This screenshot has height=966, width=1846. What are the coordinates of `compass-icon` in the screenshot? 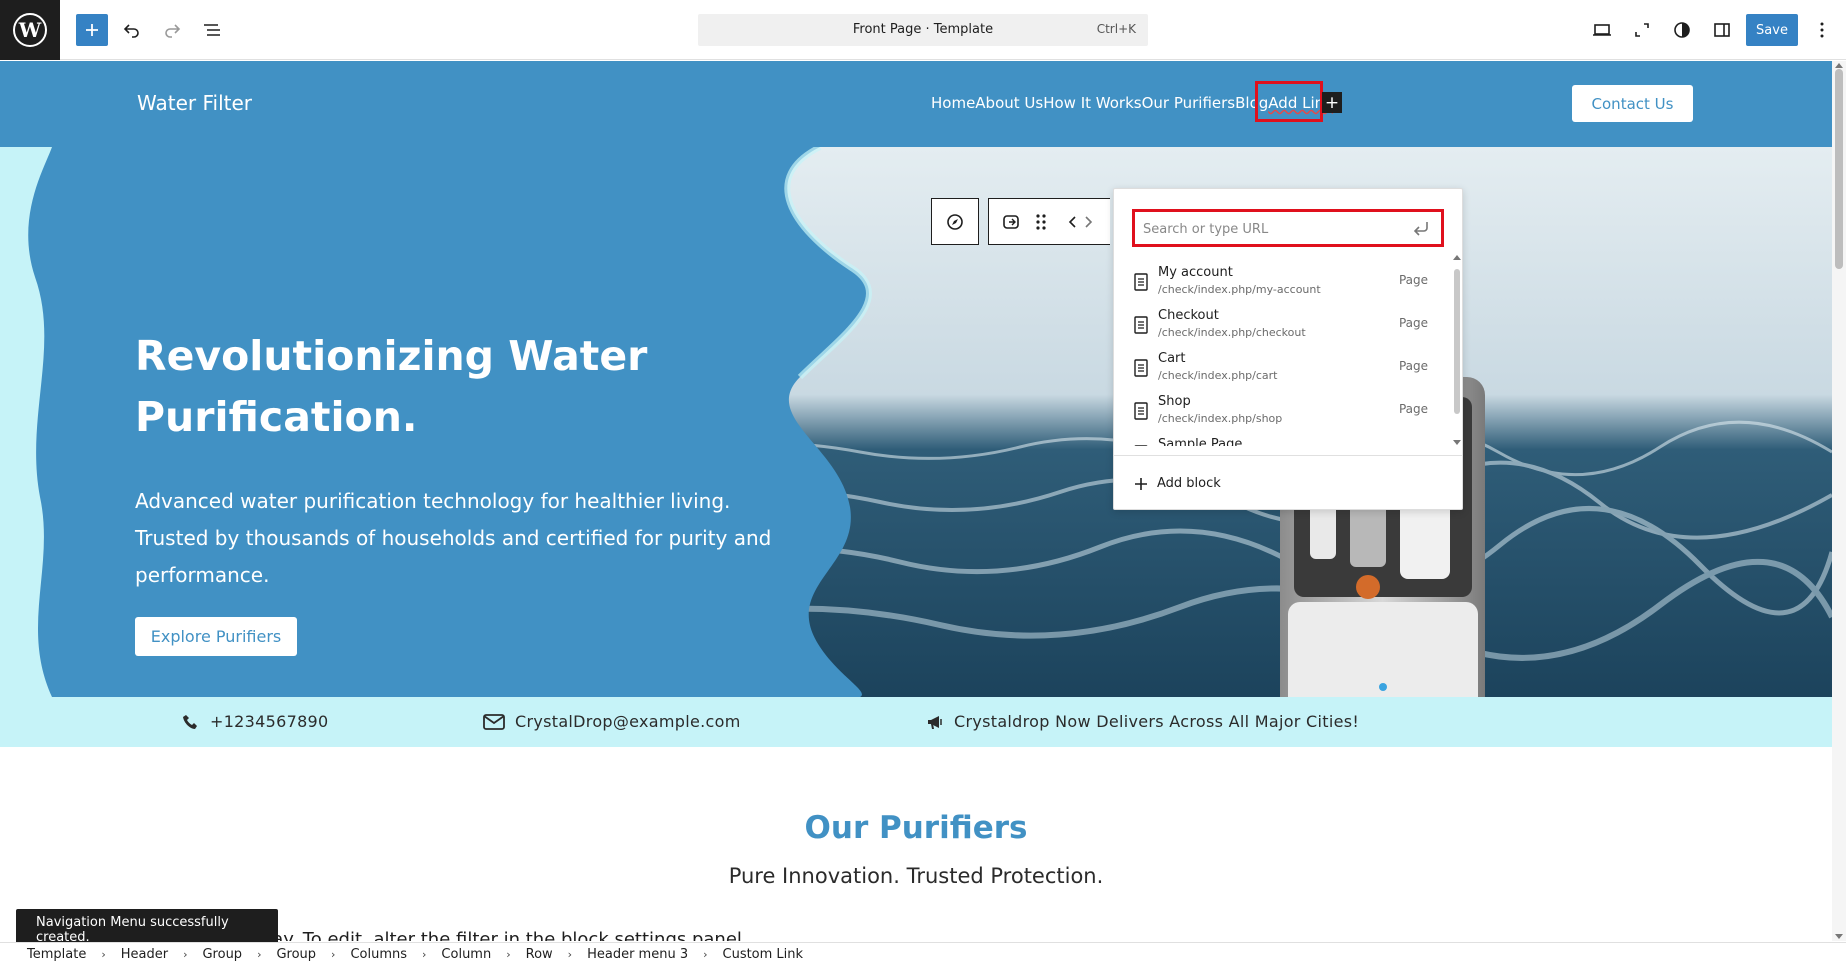 It's located at (955, 221).